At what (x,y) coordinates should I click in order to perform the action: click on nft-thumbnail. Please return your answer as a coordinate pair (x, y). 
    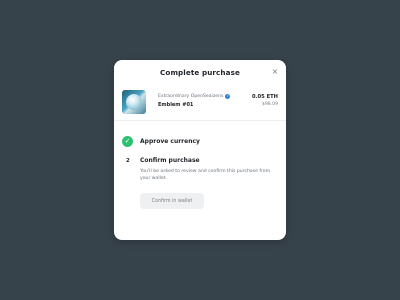
    Looking at the image, I should click on (134, 102).